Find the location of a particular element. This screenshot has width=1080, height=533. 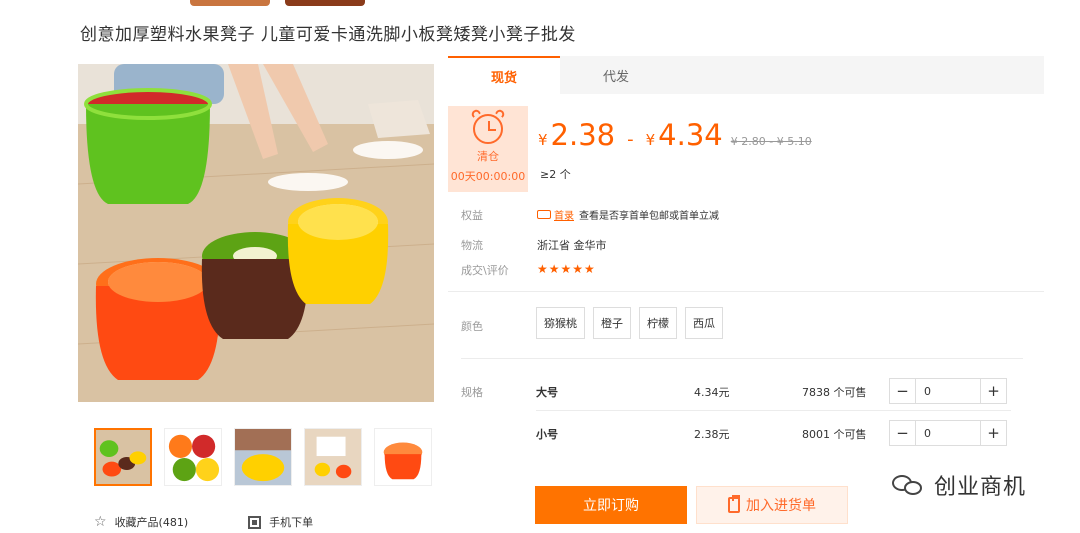

mobile-order-action: 手机下单 is located at coordinates (280, 522).